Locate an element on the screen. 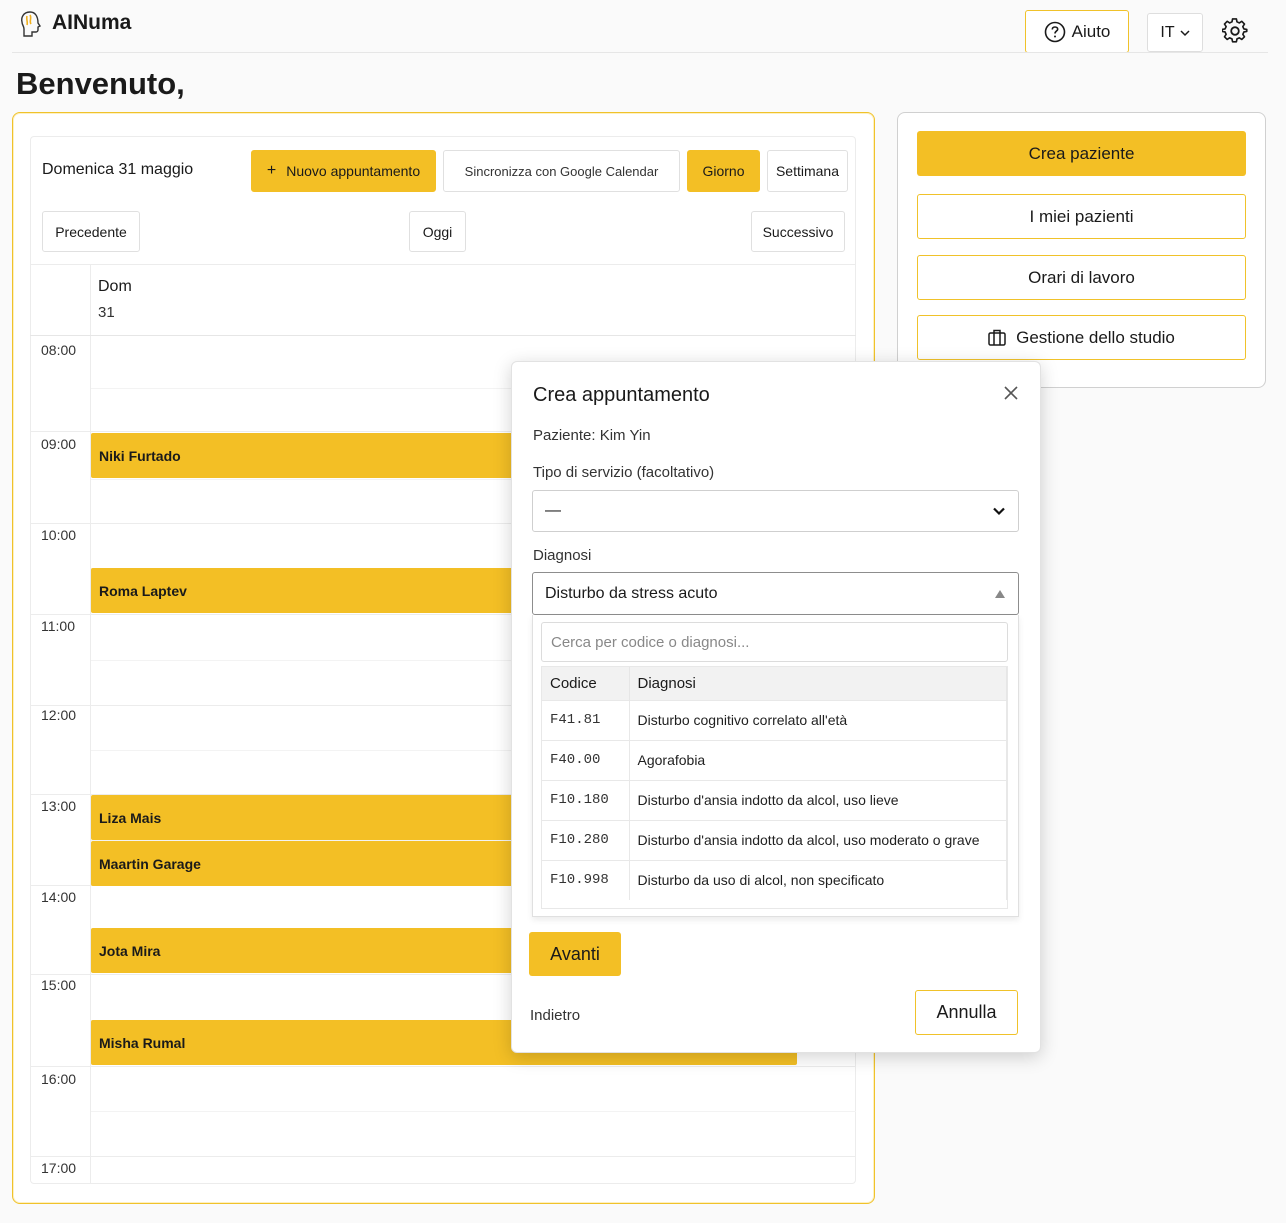 The image size is (1286, 1223). next-step-button: Avanti is located at coordinates (575, 954).